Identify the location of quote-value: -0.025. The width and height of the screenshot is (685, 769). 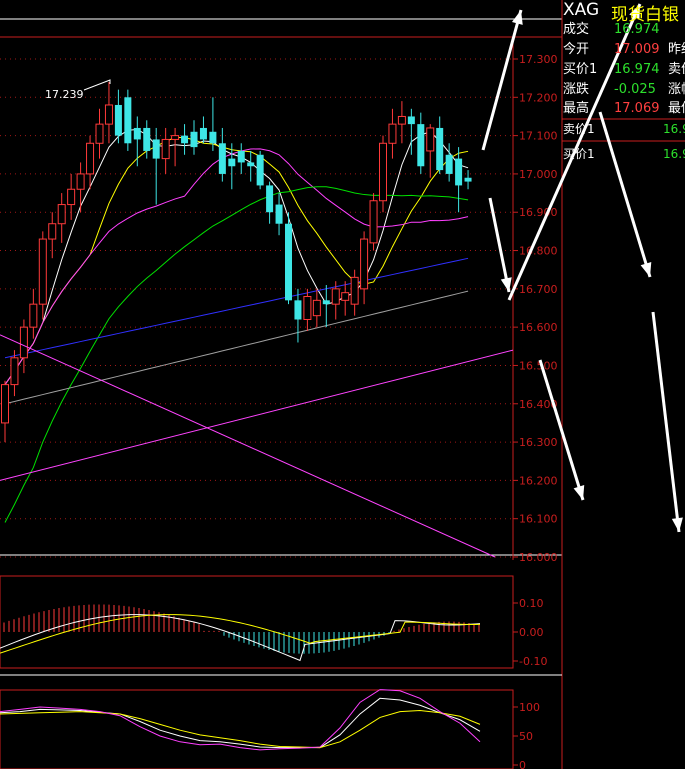
(635, 89).